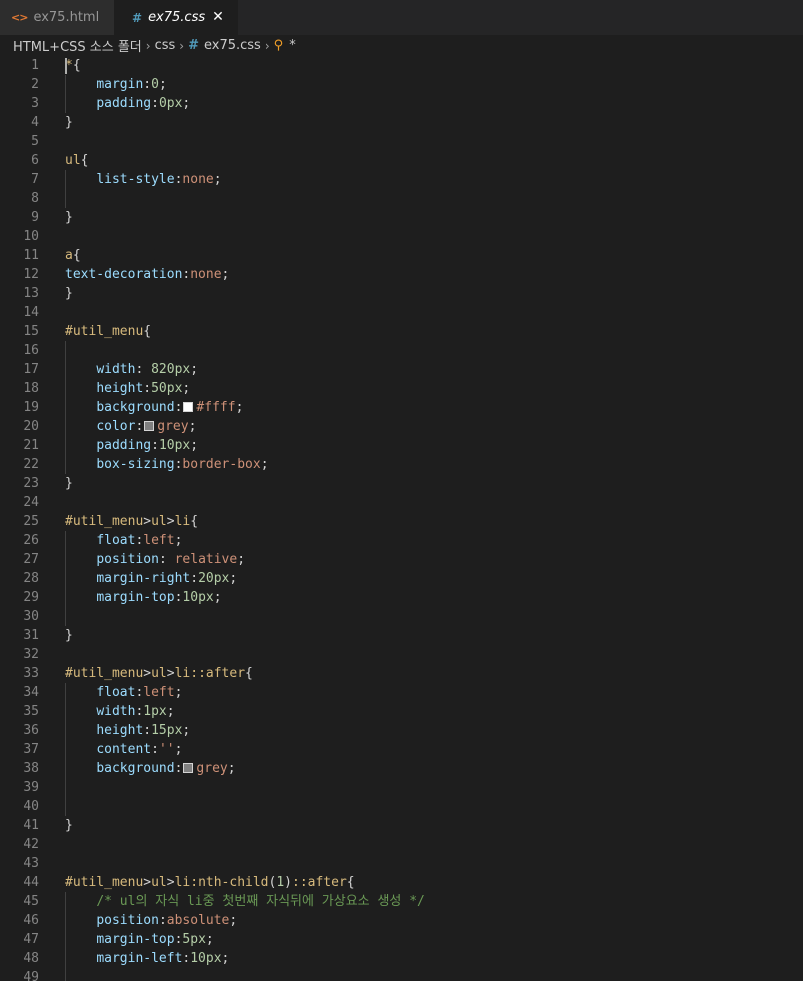  What do you see at coordinates (401, 331) in the screenshot?
I see `code-line: 15 #util_menu{` at bounding box center [401, 331].